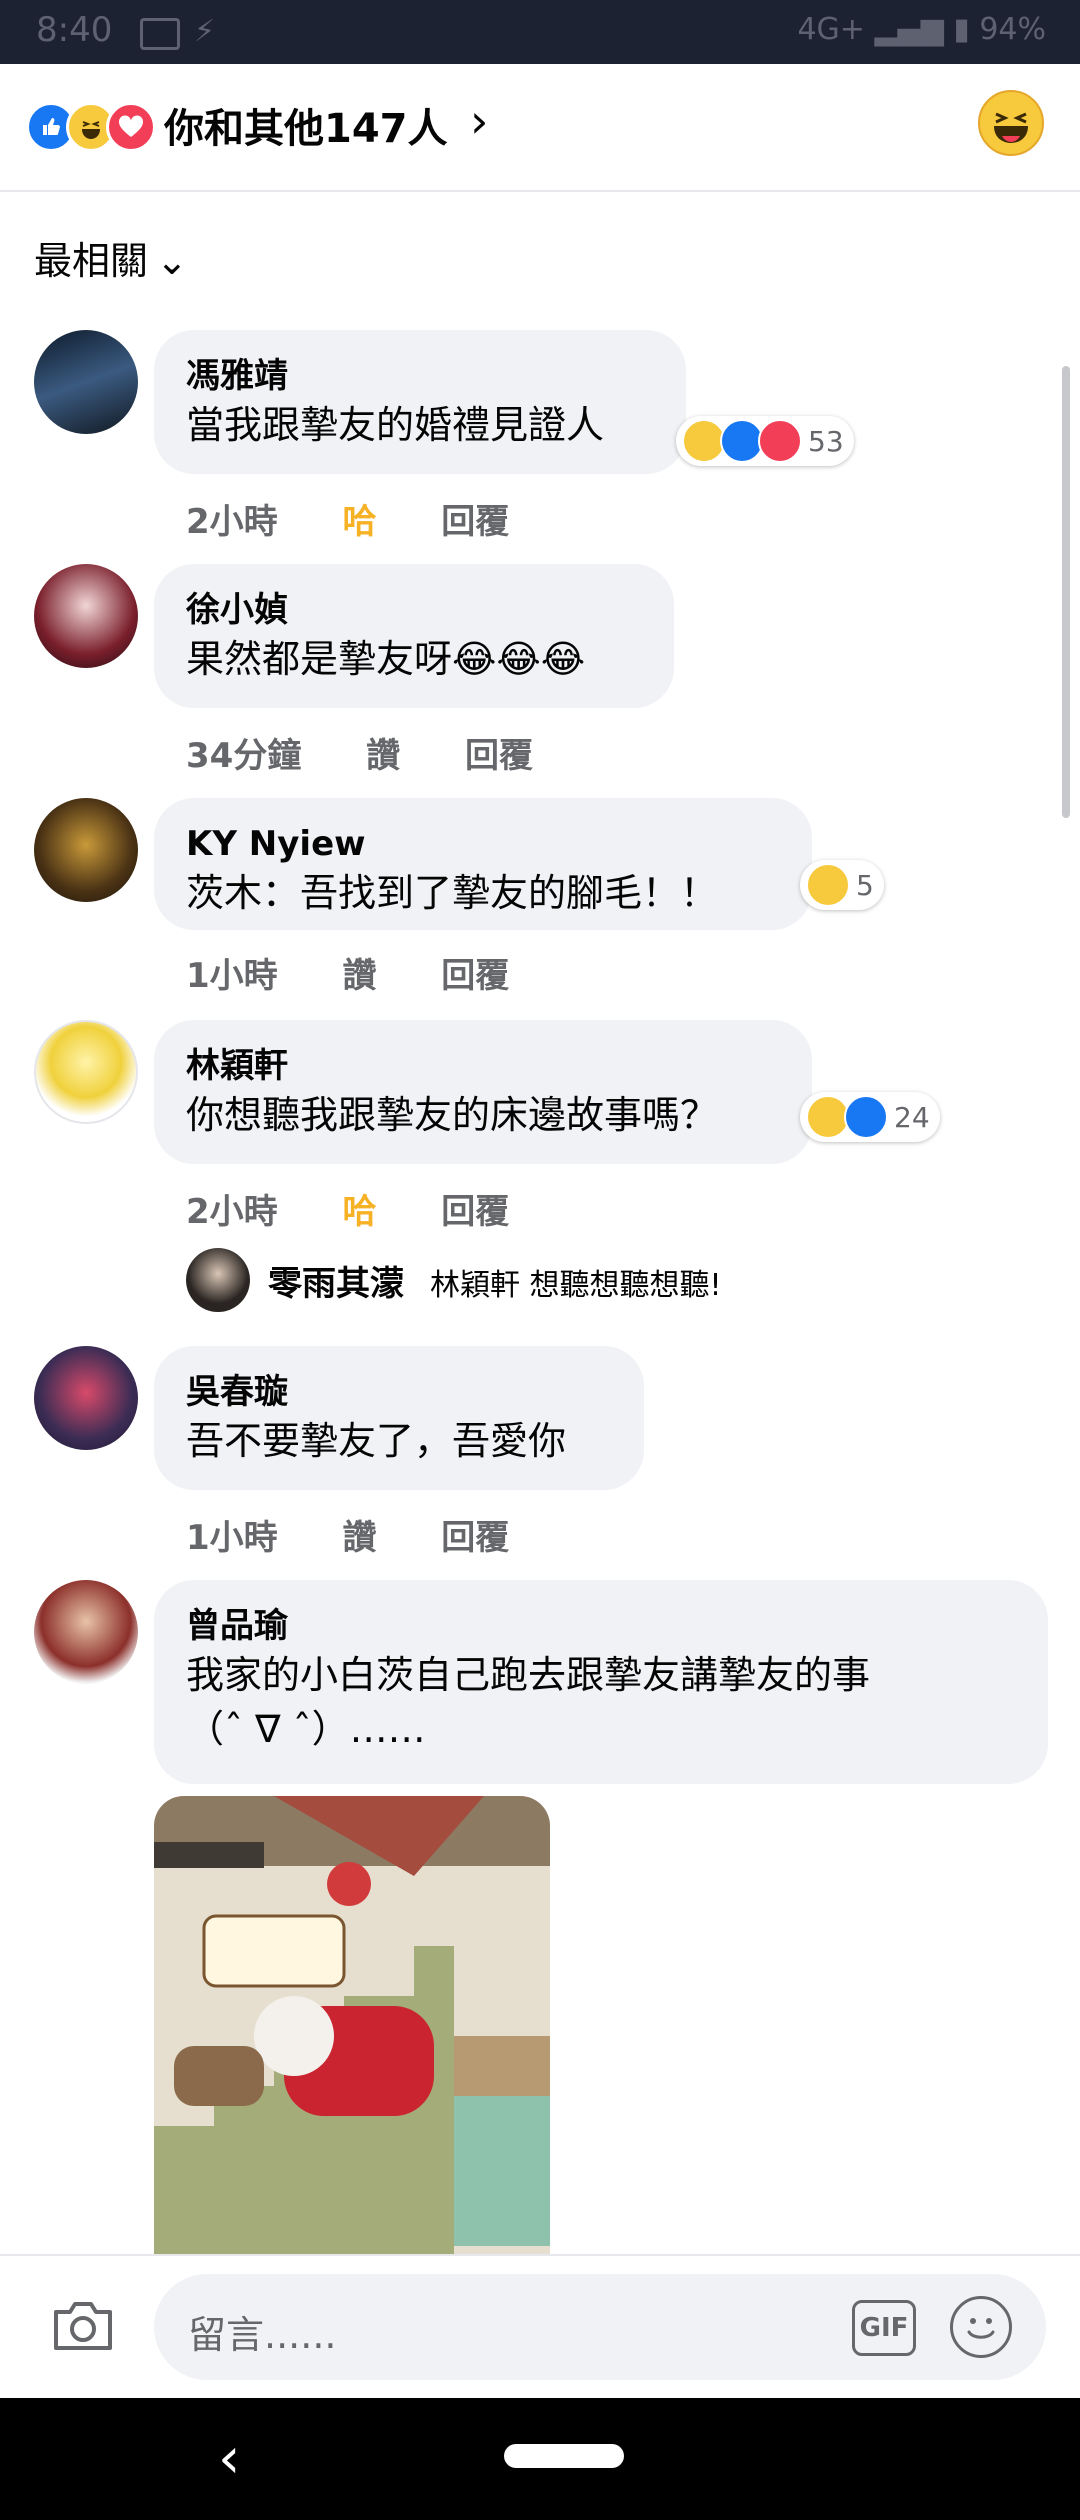  I want to click on comment-author: 吳春璇, so click(399, 1392).